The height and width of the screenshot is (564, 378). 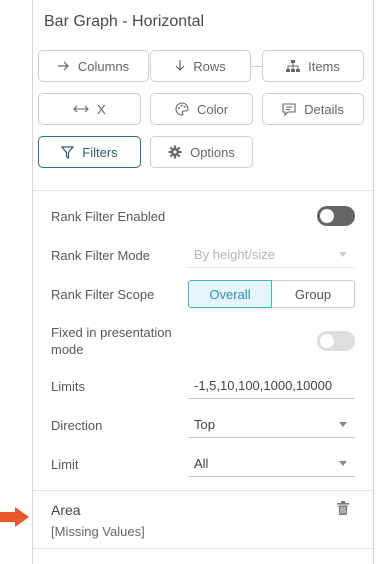 What do you see at coordinates (100, 152) in the screenshot?
I see `tab-filters-label: Filters` at bounding box center [100, 152].